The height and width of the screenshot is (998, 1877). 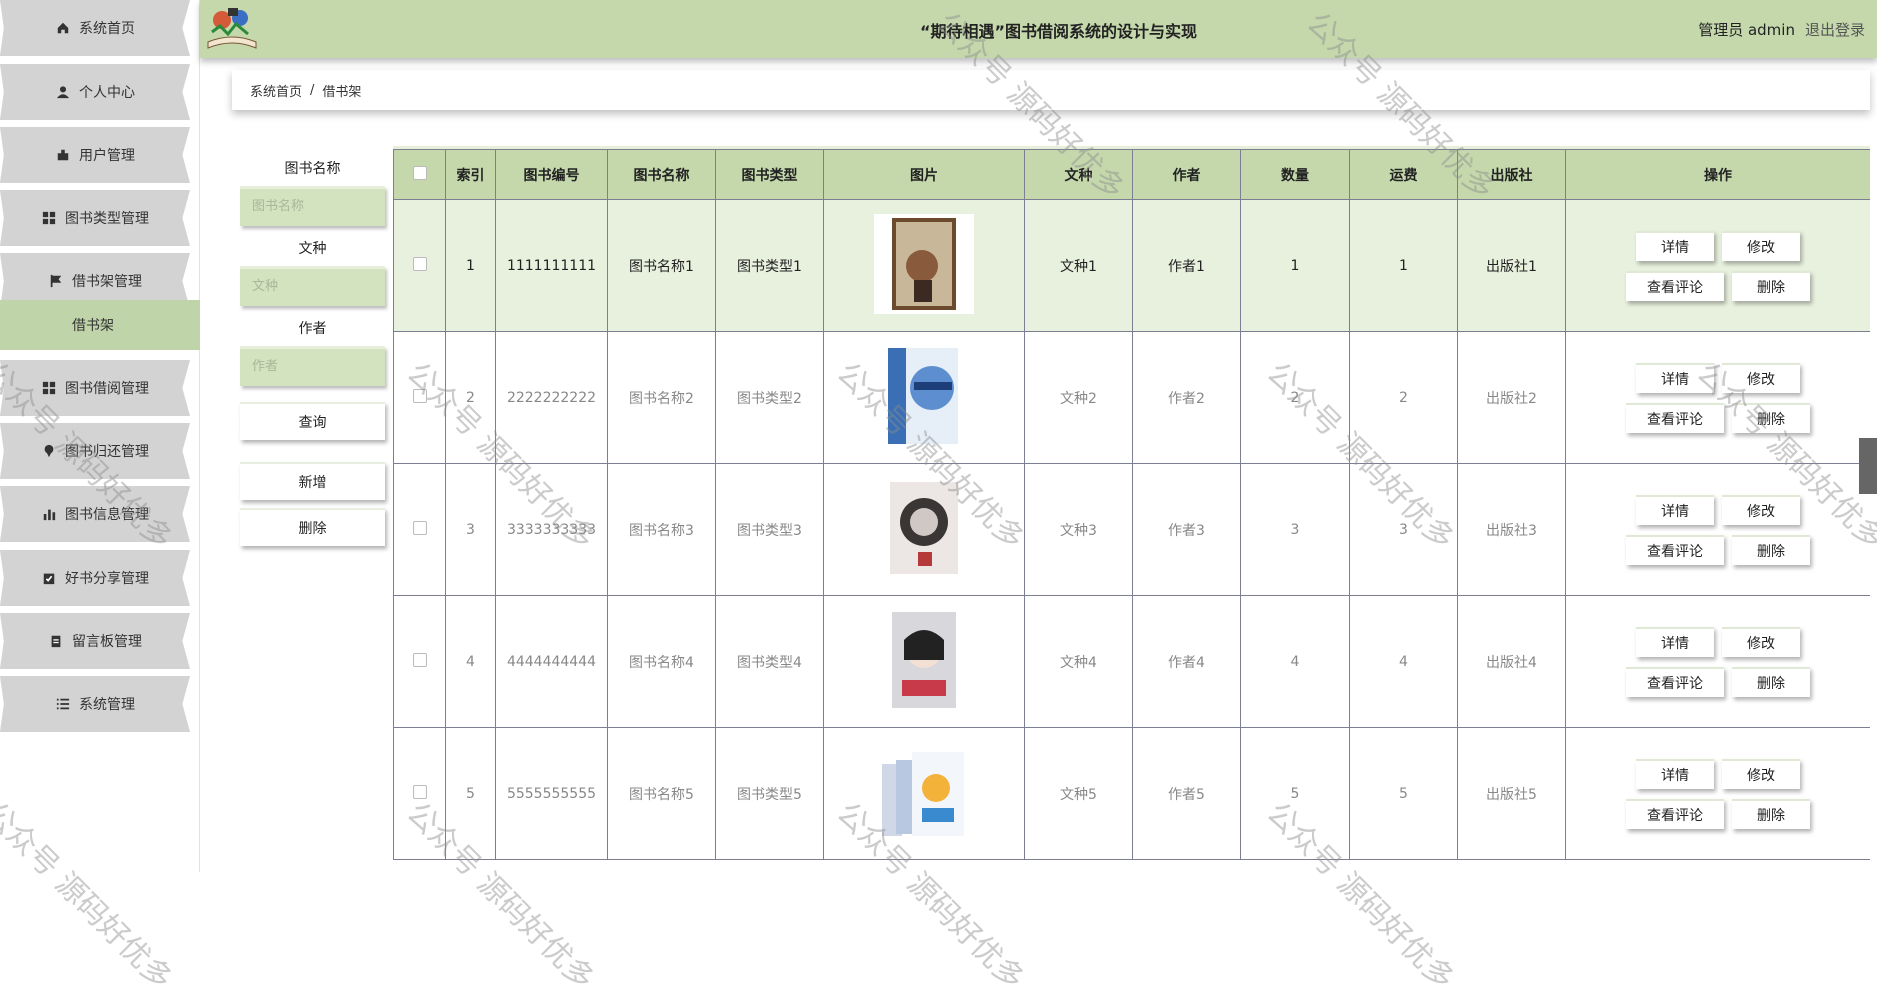 I want to click on sidebar-item-12: 系统管理, so click(x=95, y=704).